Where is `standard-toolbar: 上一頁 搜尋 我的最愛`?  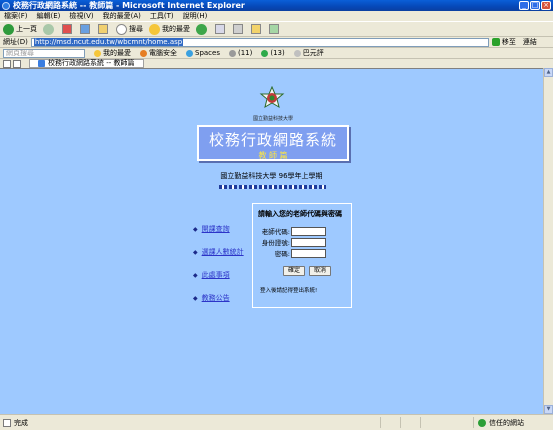
standard-toolbar: 上一頁 搜尋 我的最愛 is located at coordinates (276, 29).